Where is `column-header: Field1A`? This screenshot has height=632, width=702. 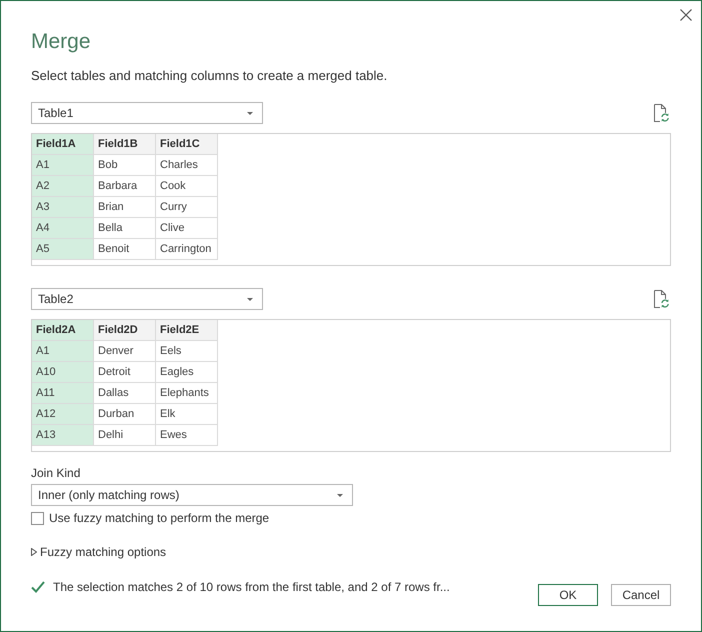 column-header: Field1A is located at coordinates (63, 144).